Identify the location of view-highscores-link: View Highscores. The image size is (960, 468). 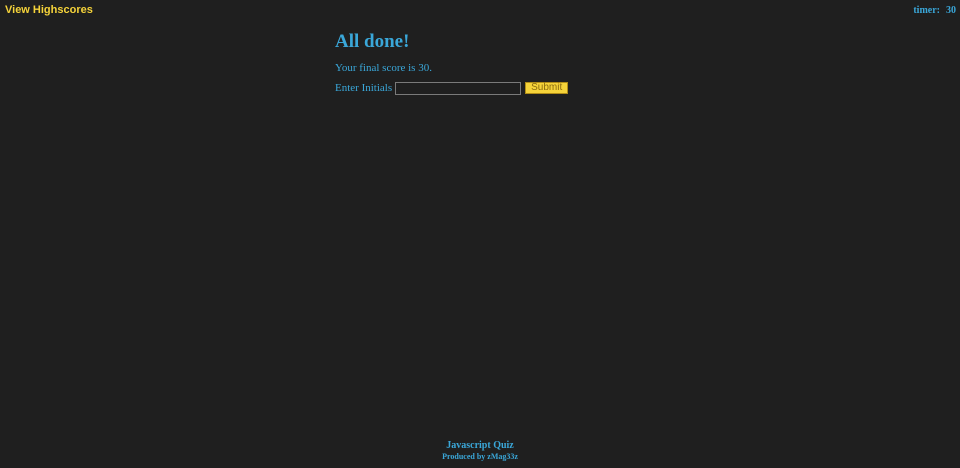
(49, 10).